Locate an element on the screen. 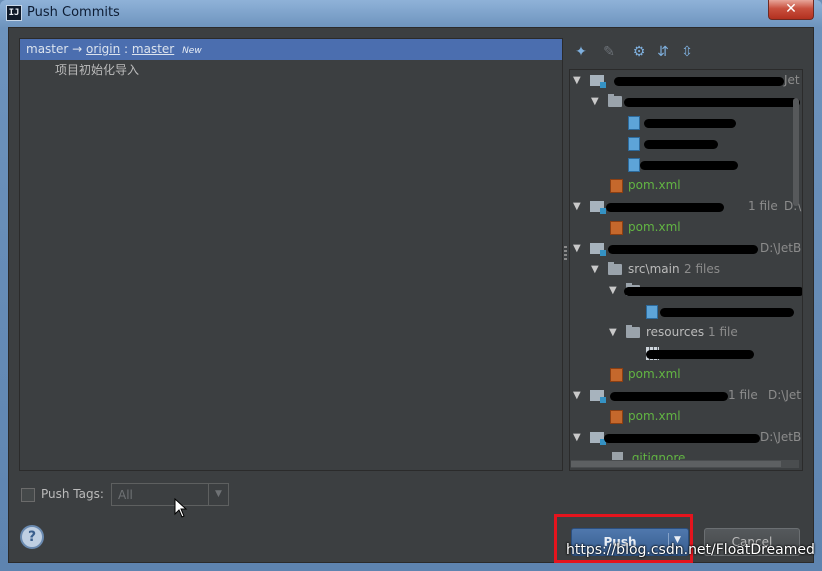  tree-horizontal-scrollbar is located at coordinates (685, 464).